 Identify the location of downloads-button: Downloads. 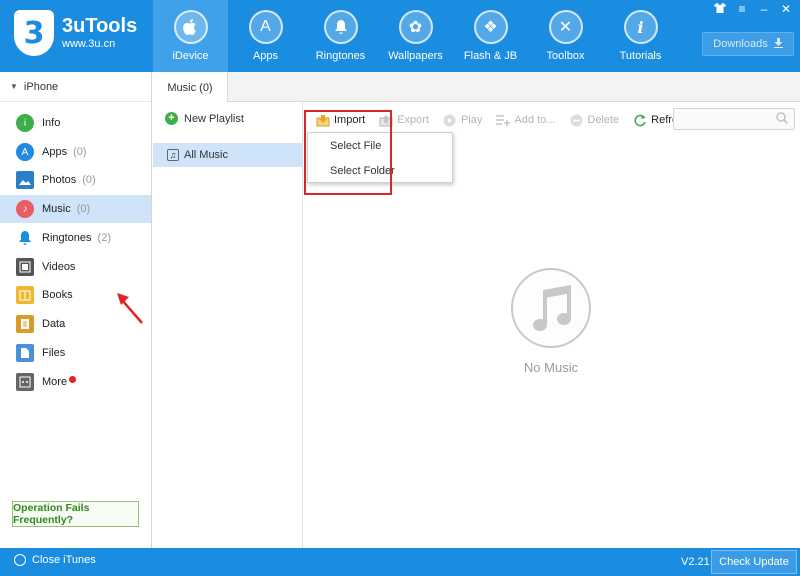
(748, 44).